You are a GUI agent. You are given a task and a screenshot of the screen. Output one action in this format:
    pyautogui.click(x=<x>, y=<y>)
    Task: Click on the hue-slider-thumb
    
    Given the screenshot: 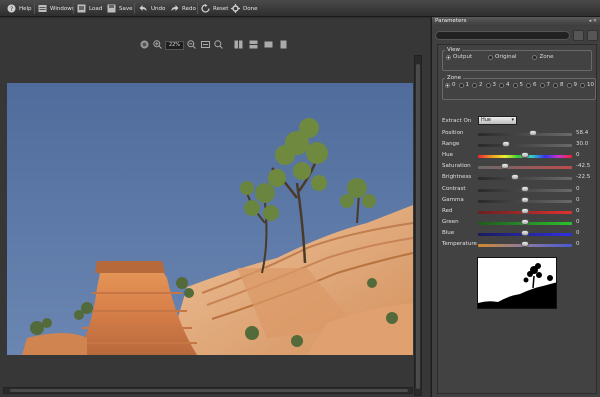 What is the action you would take?
    pyautogui.click(x=525, y=155)
    